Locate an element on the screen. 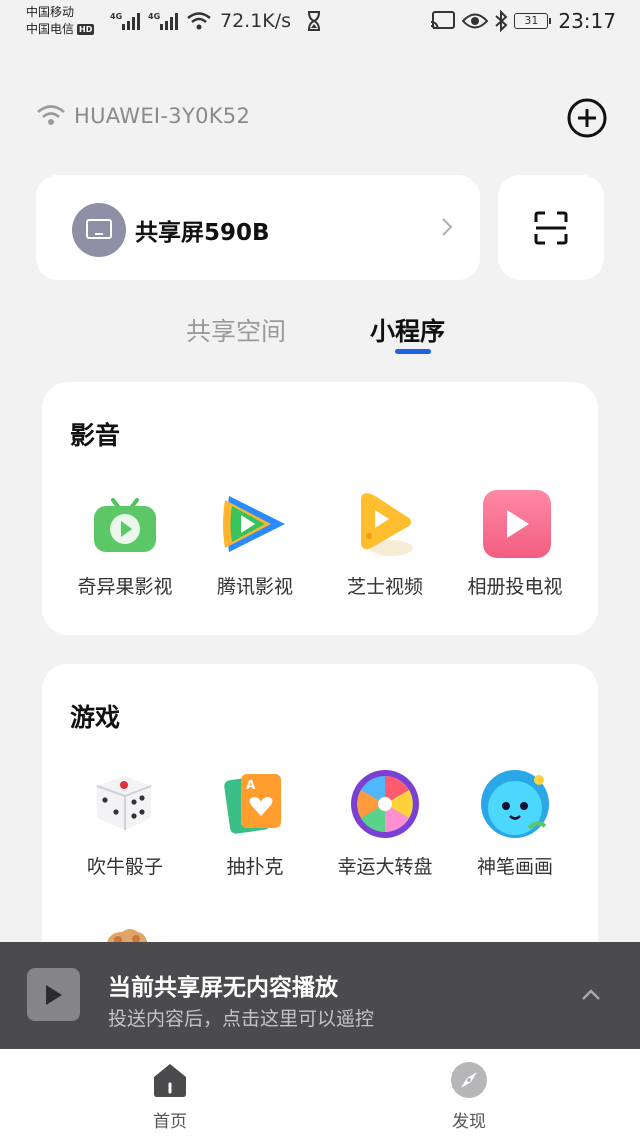 Image resolution: width=640 pixels, height=1138 pixels. wifi-network: HUAWEI-3Y0K52 is located at coordinates (143, 116).